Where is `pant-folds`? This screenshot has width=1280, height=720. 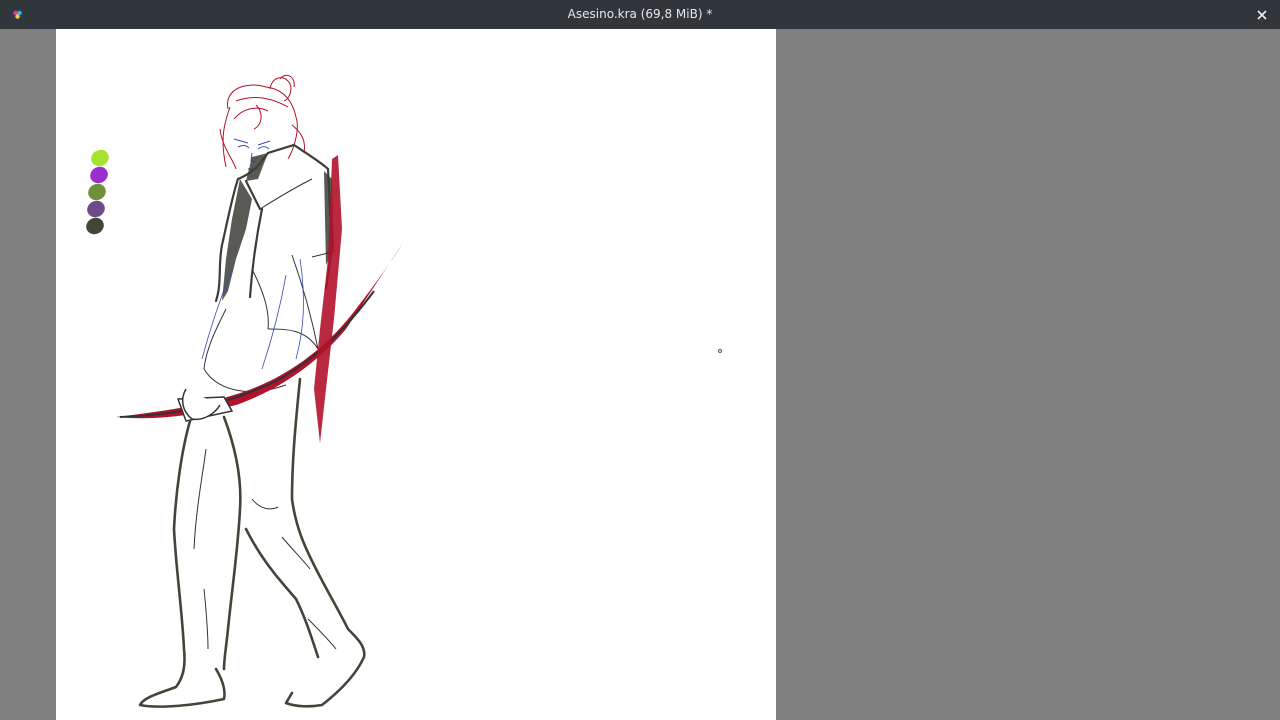 pant-folds is located at coordinates (265, 549).